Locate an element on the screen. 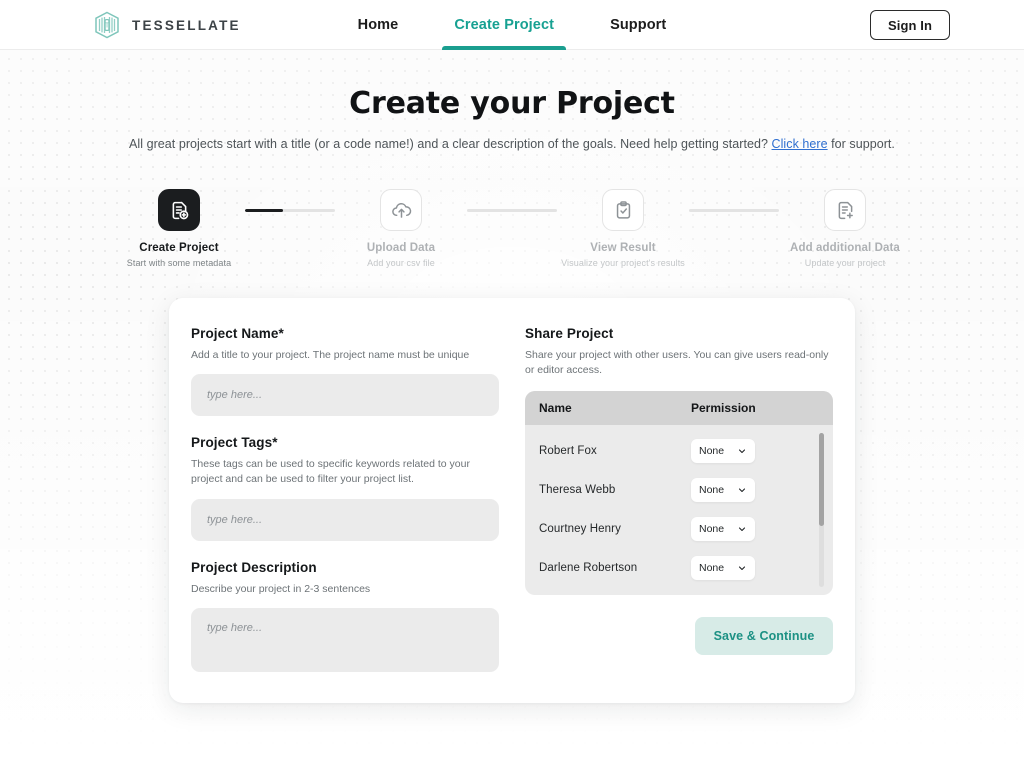 The image size is (1024, 762). step-create-project: Create Project Start with some metadata is located at coordinates (179, 228).